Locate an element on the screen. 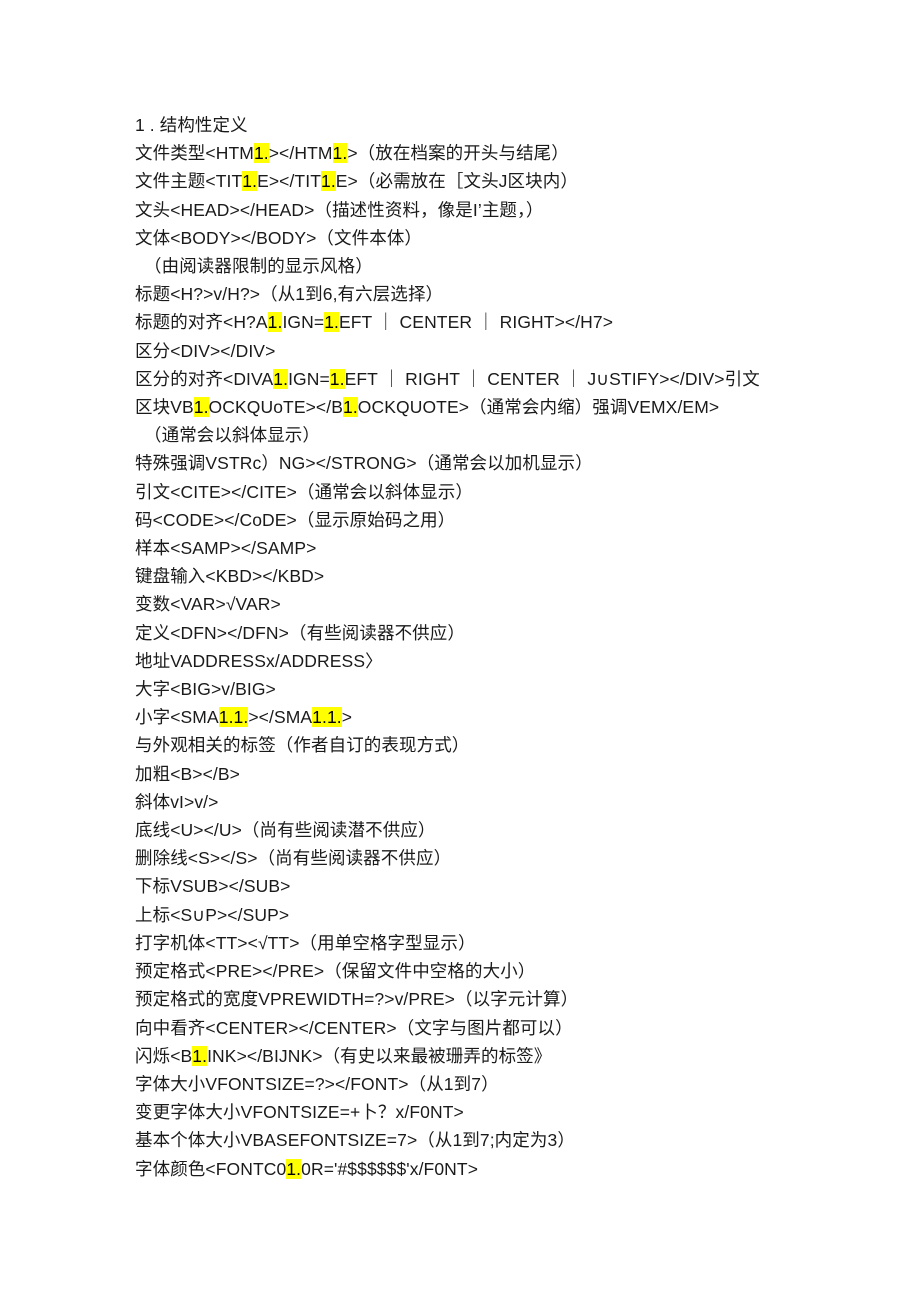 This screenshot has width=920, height=1301. line-appearance-tags: 与外观相关的标签（作者自订的表现方式） is located at coordinates (485, 745).